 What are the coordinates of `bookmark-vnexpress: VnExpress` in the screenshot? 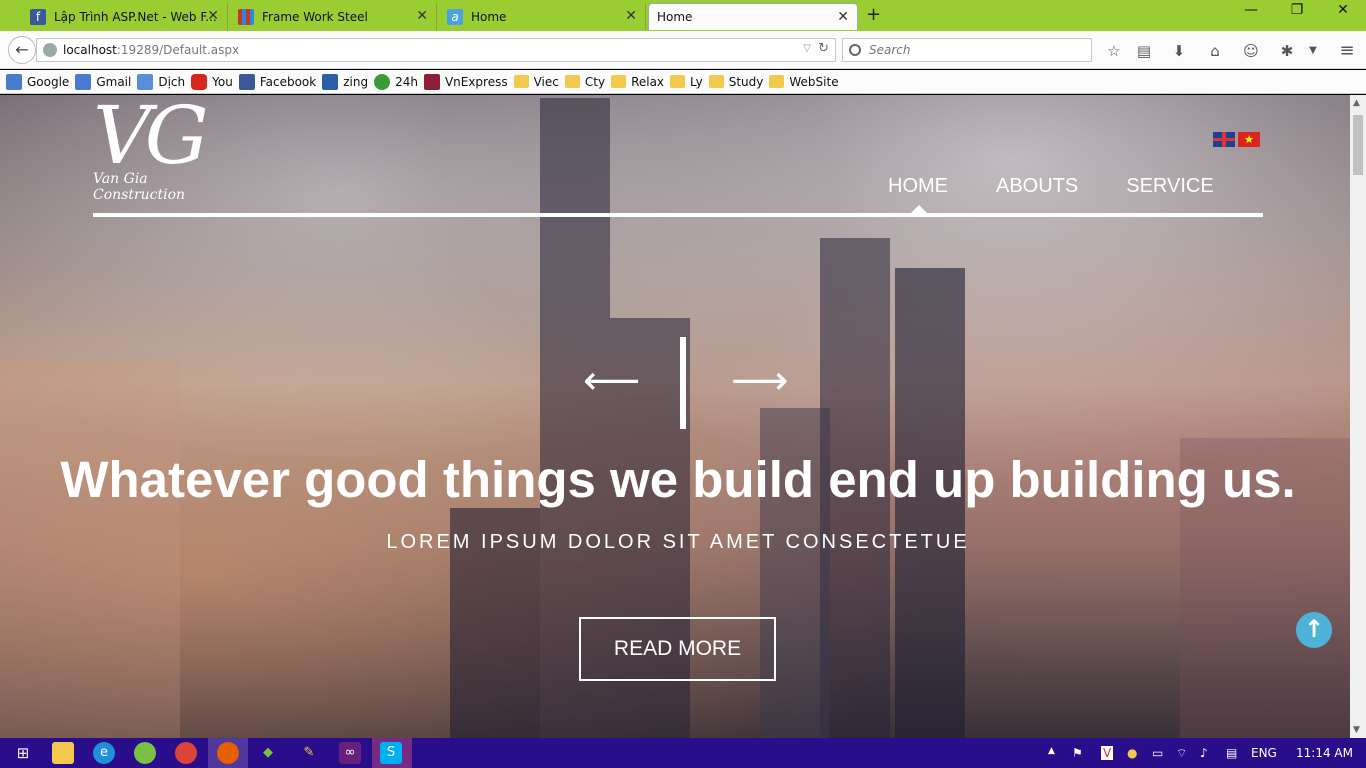 It's located at (465, 81).